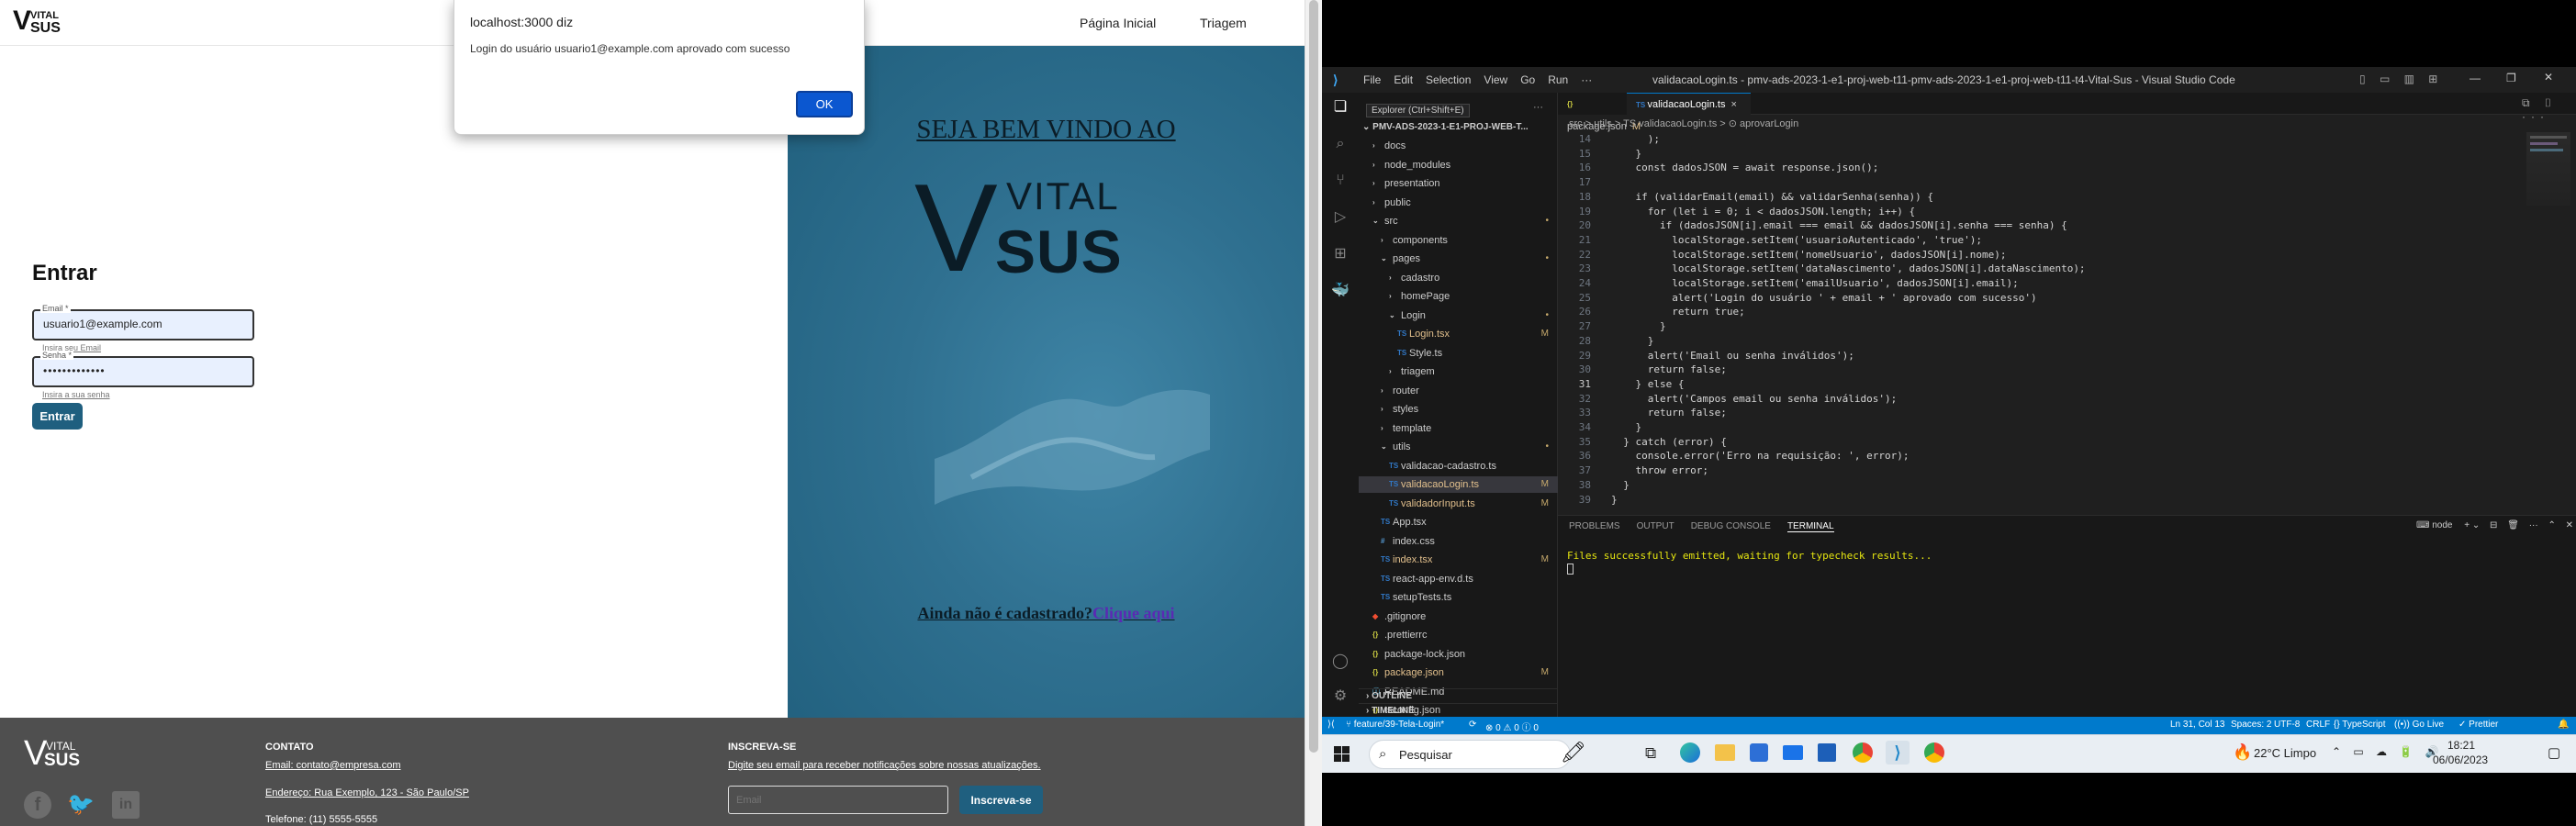 This screenshot has height=826, width=2576. What do you see at coordinates (1495, 80) in the screenshot?
I see `menu-item: View` at bounding box center [1495, 80].